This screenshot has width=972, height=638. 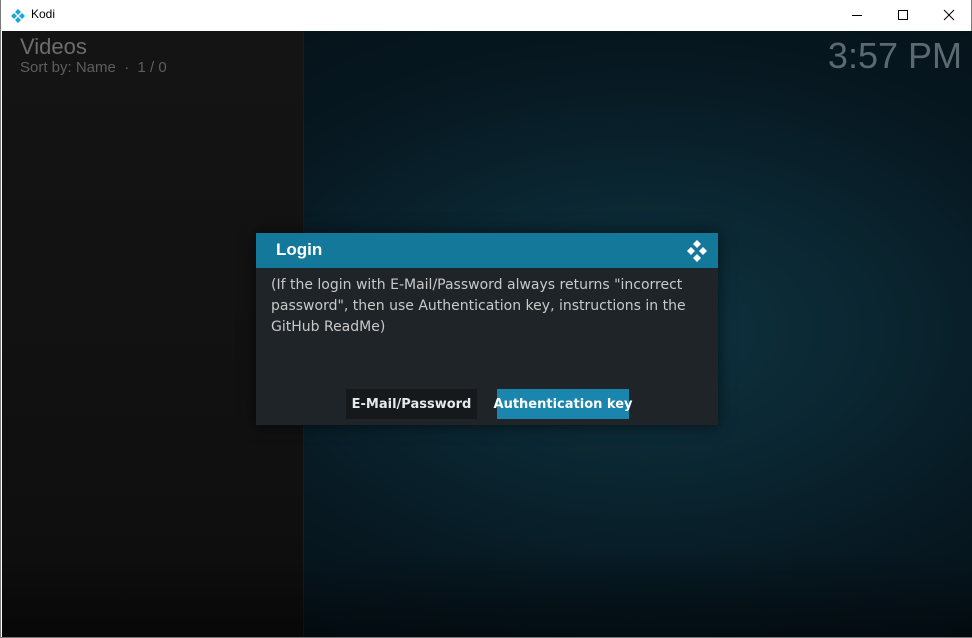 What do you see at coordinates (486, 15) in the screenshot?
I see `title-bar: Kodi` at bounding box center [486, 15].